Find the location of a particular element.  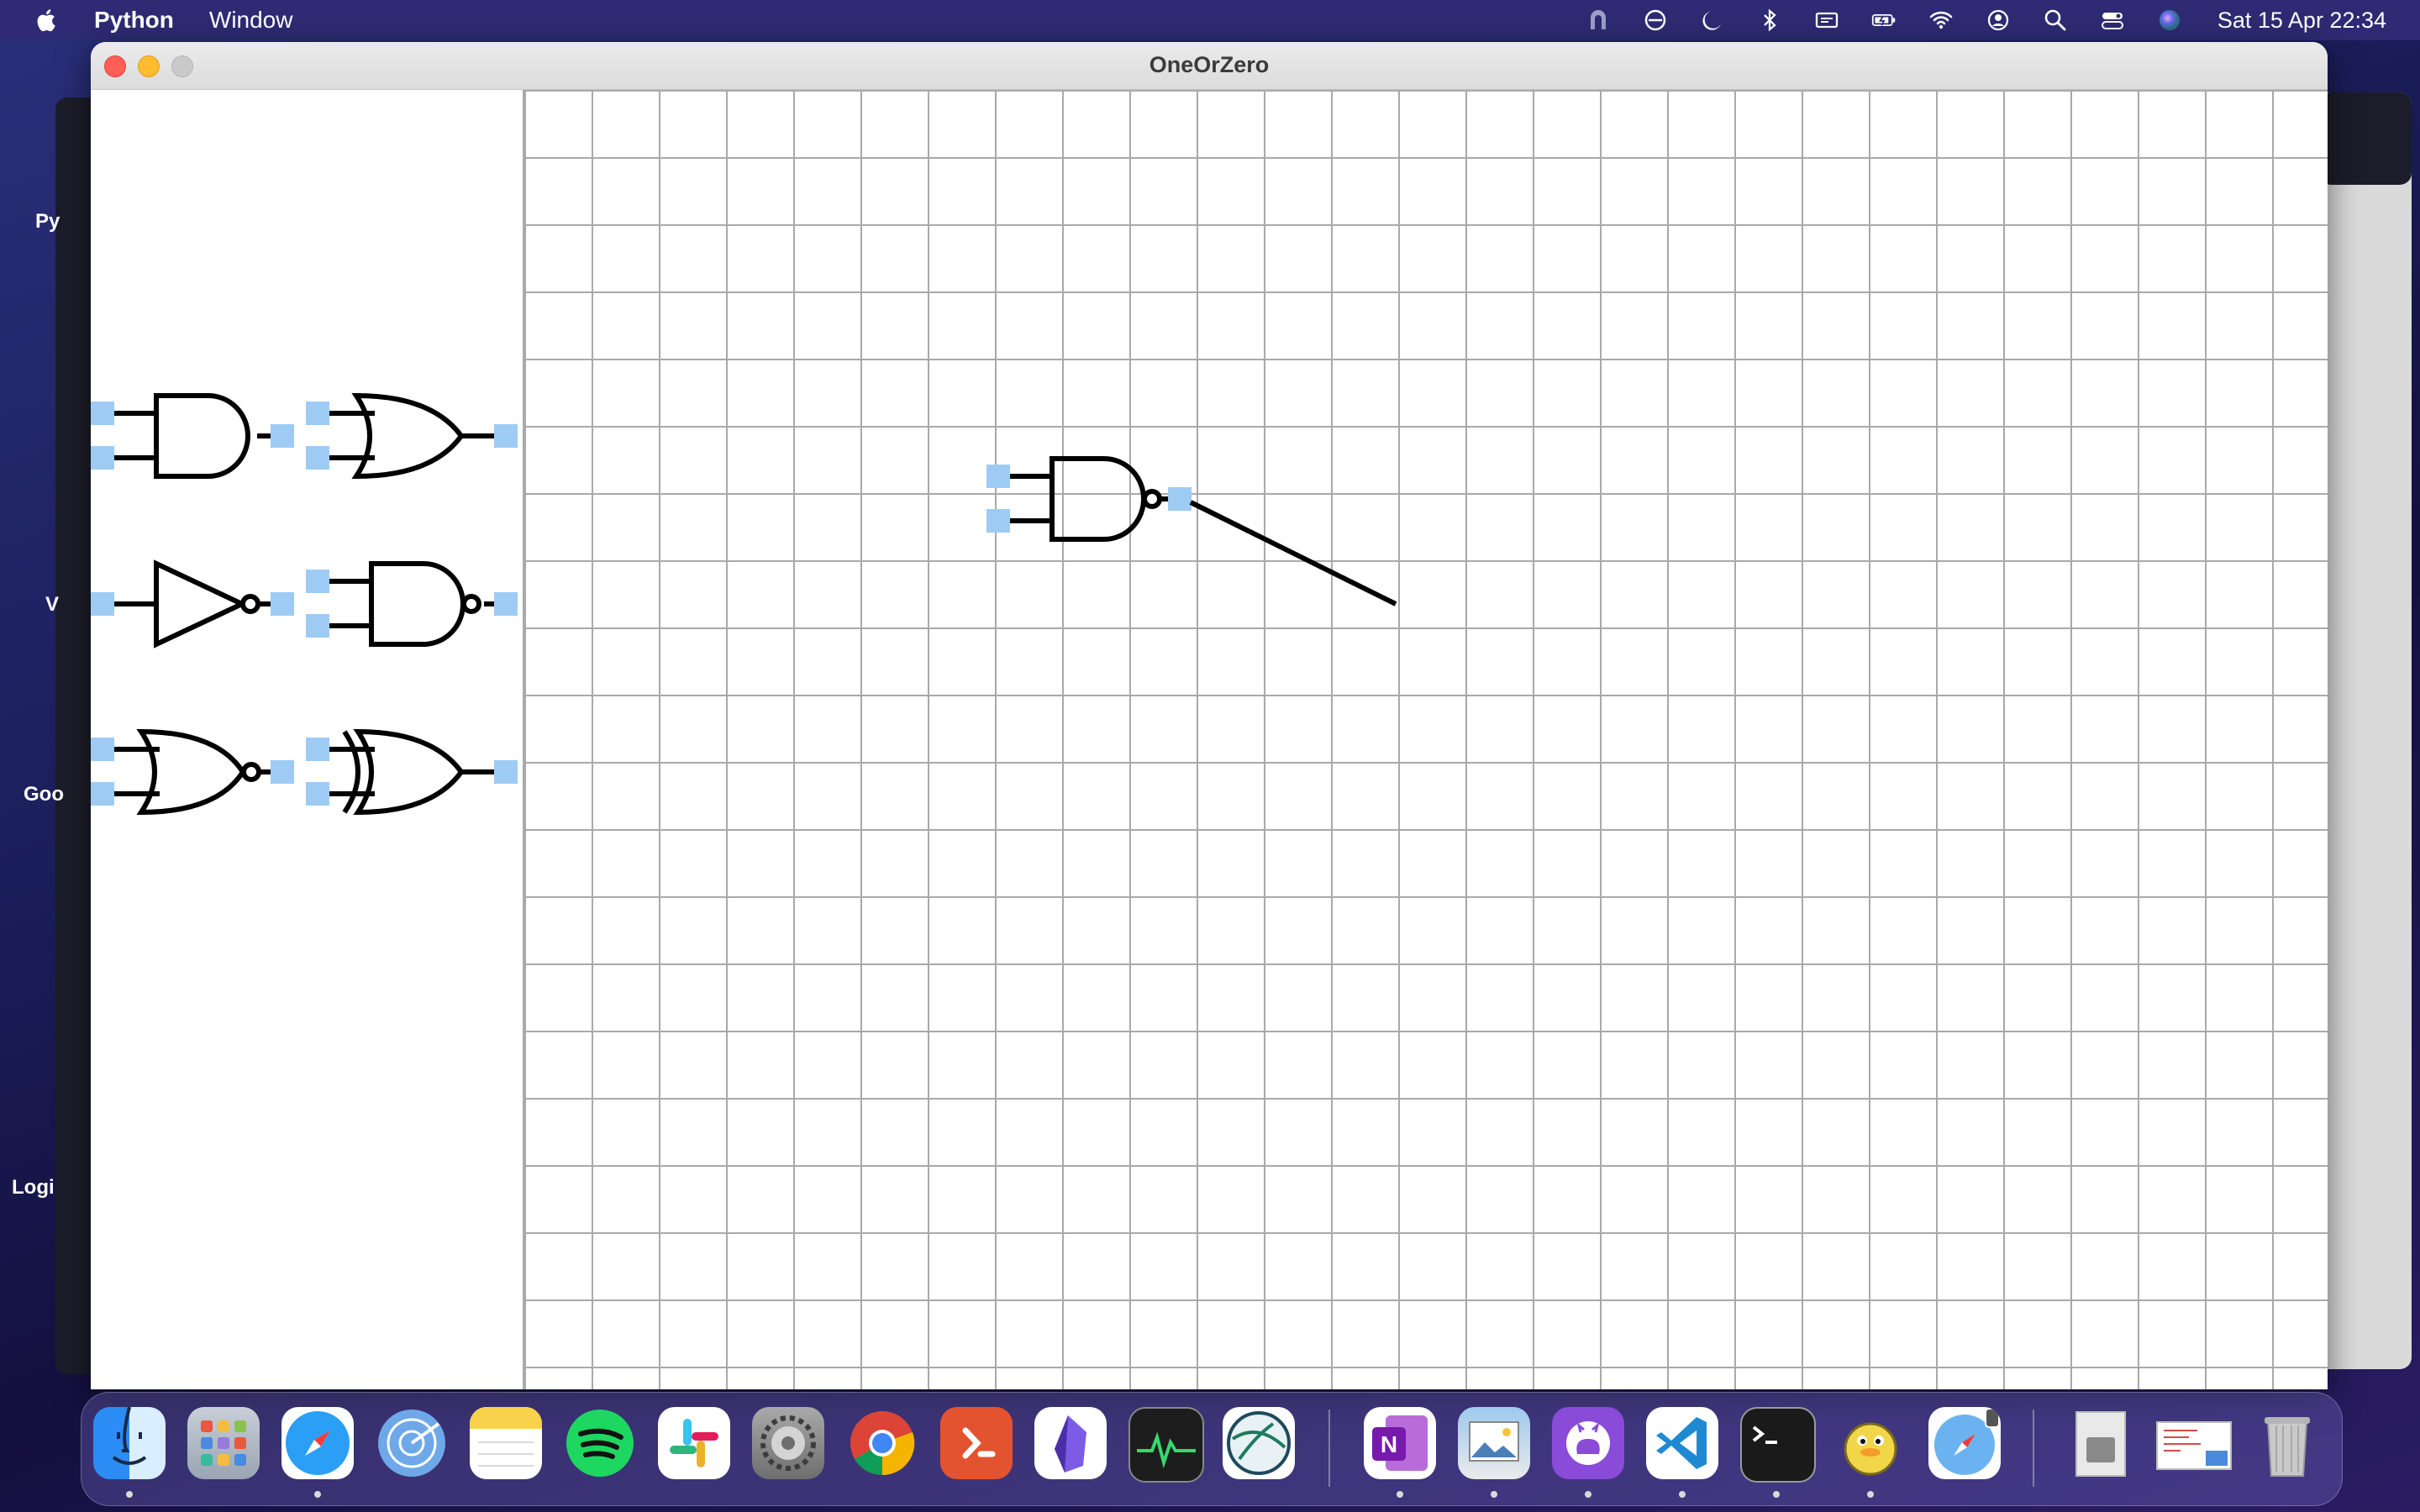

remote-desktop-icon is located at coordinates (979, 1443).